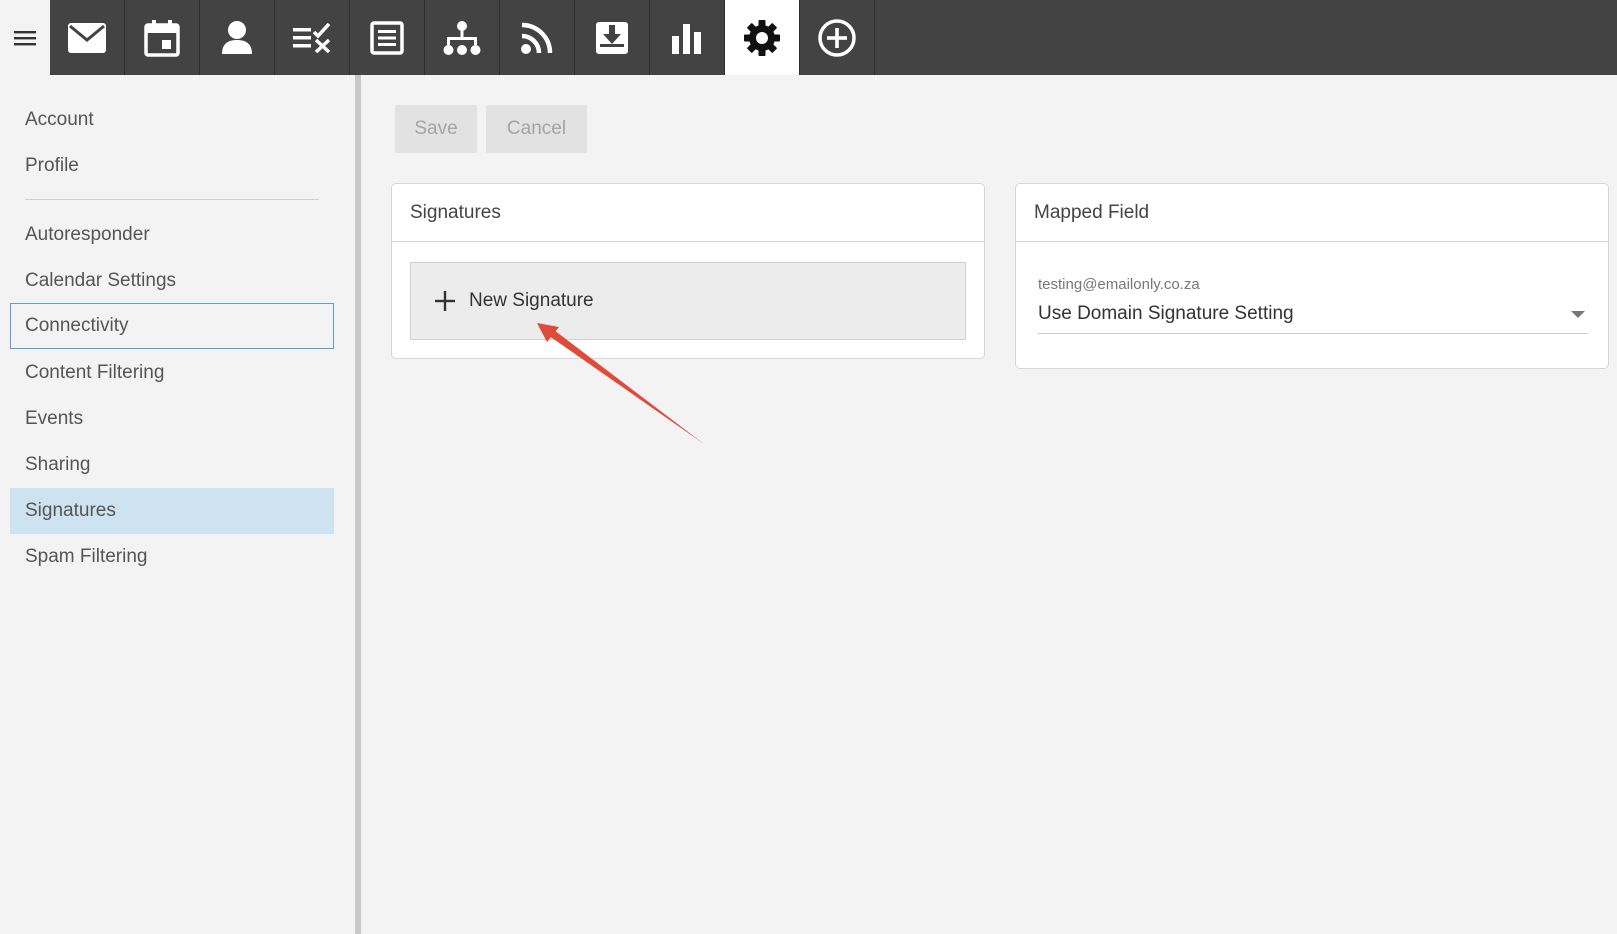  I want to click on calendar-icon, so click(162, 37).